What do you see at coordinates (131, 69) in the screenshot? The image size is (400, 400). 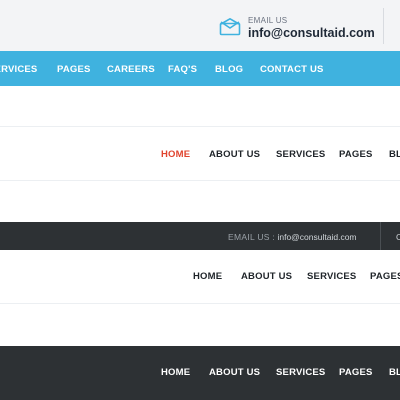 I see `nav-careers: CAREERS` at bounding box center [131, 69].